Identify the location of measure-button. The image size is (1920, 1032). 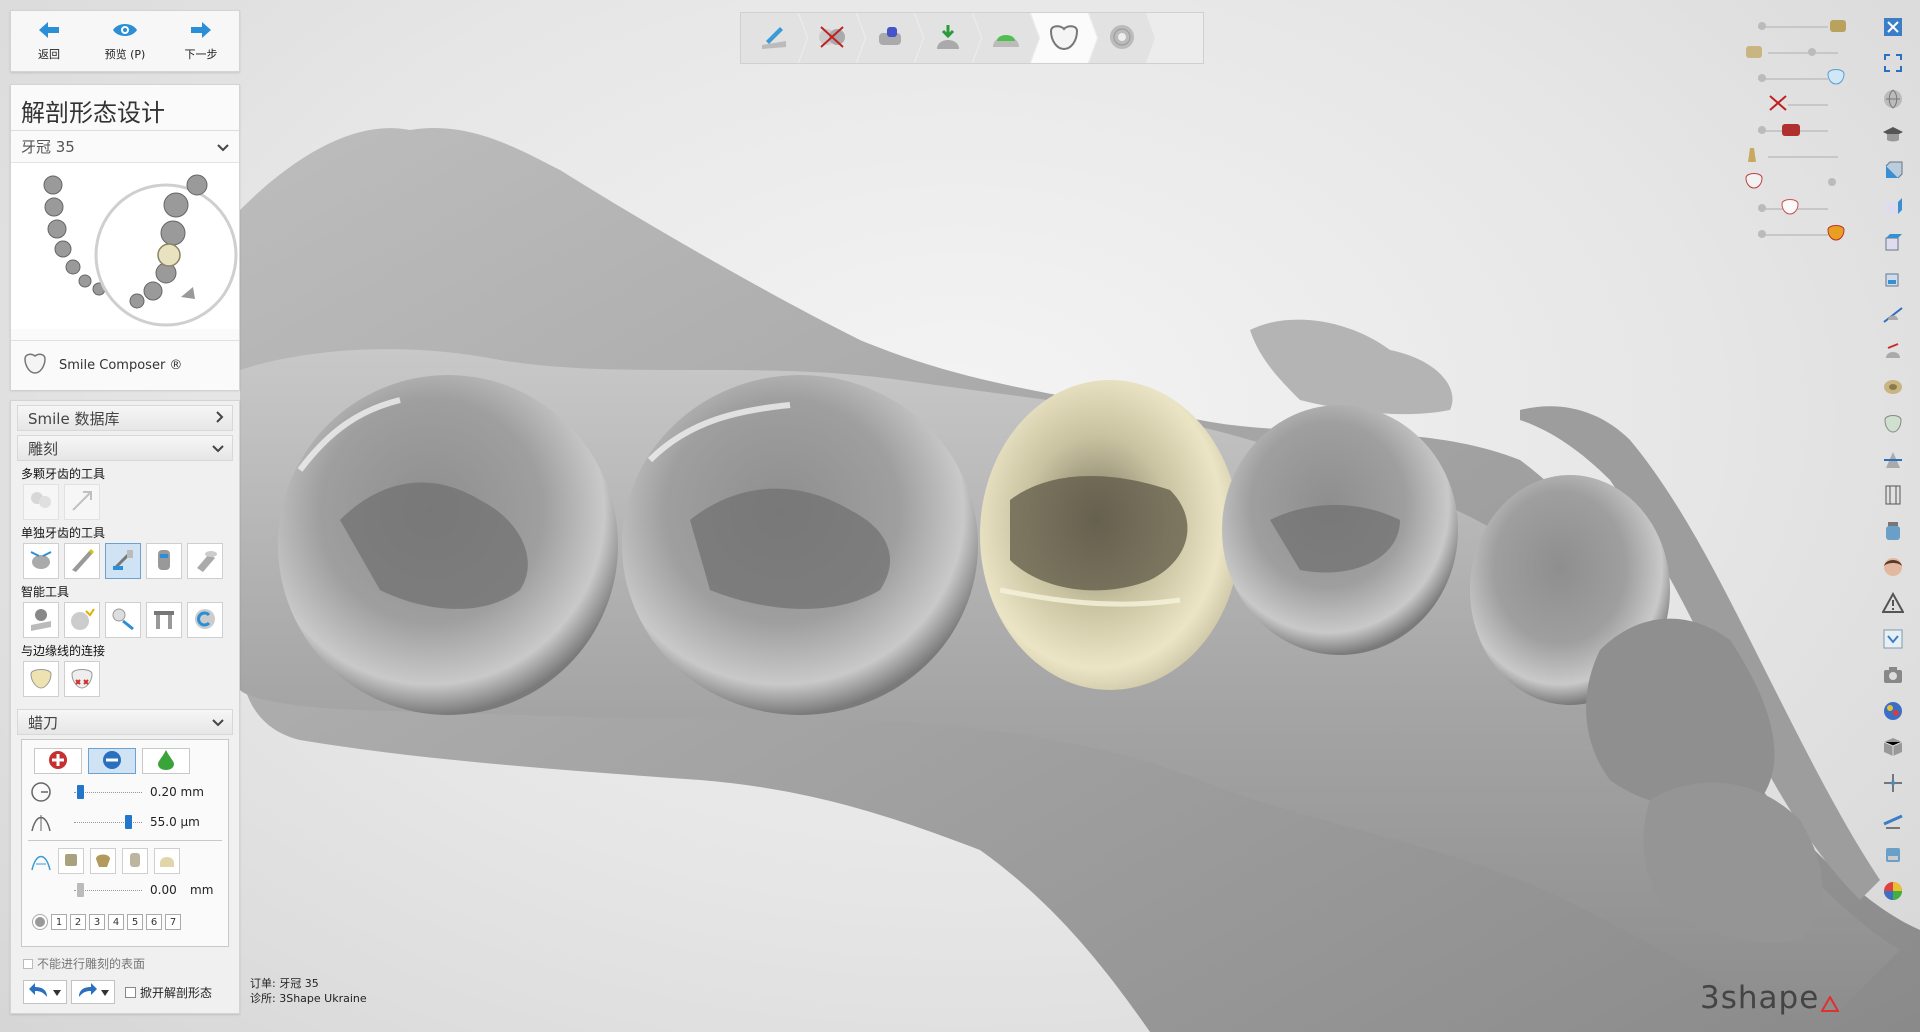
(1893, 496).